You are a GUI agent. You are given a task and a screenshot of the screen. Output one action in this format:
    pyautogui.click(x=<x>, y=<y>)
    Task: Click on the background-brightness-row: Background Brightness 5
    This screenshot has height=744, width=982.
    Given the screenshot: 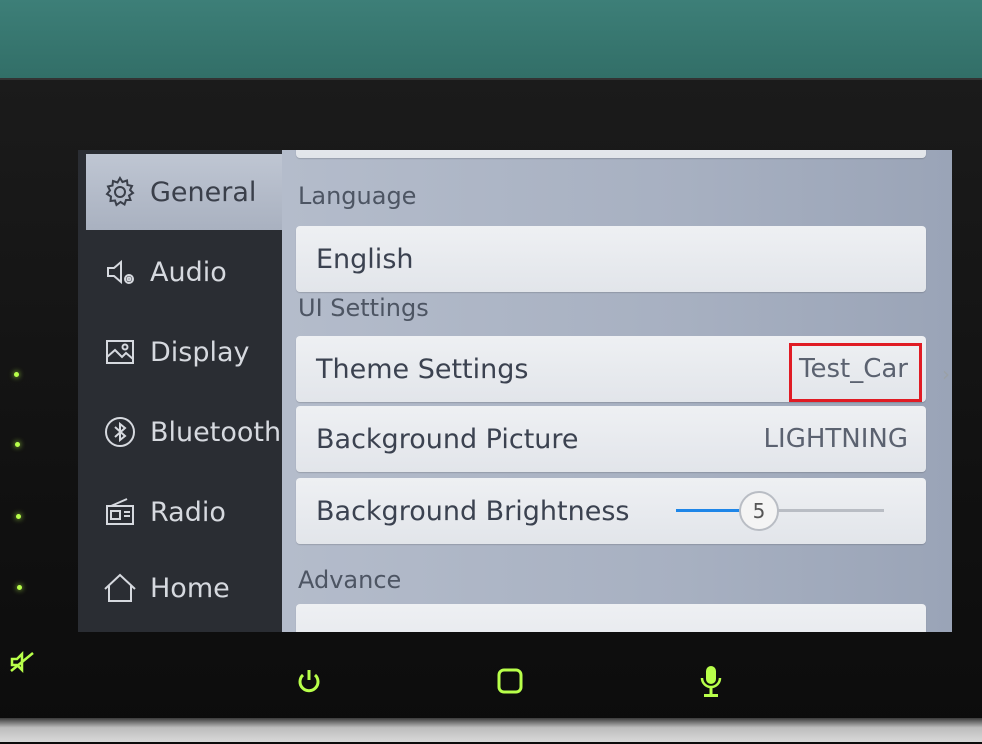 What is the action you would take?
    pyautogui.click(x=611, y=511)
    